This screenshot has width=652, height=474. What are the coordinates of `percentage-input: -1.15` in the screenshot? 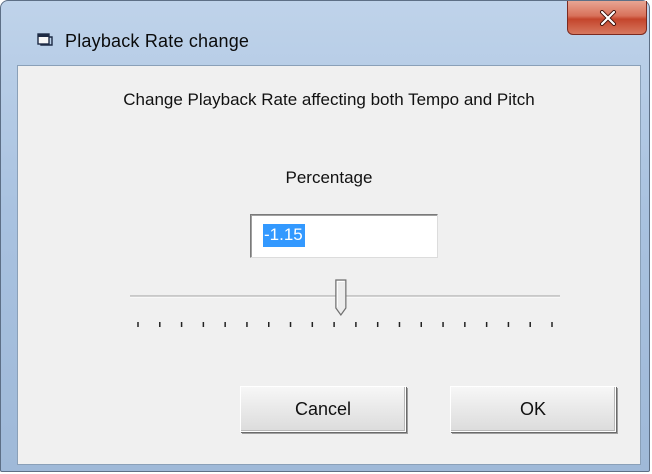 It's located at (344, 236).